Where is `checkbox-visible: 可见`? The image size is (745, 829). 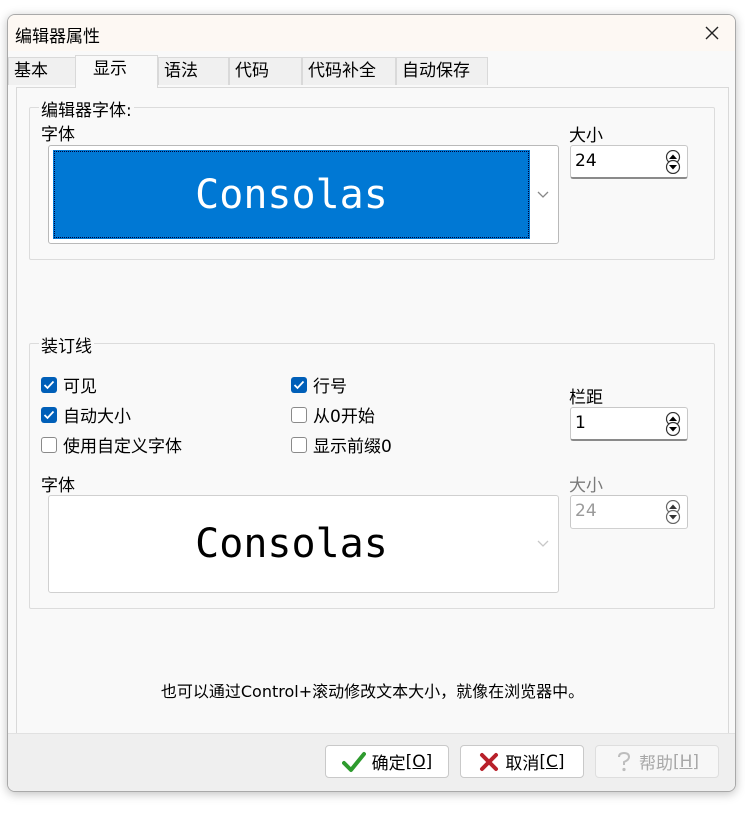 checkbox-visible: 可见 is located at coordinates (69, 384).